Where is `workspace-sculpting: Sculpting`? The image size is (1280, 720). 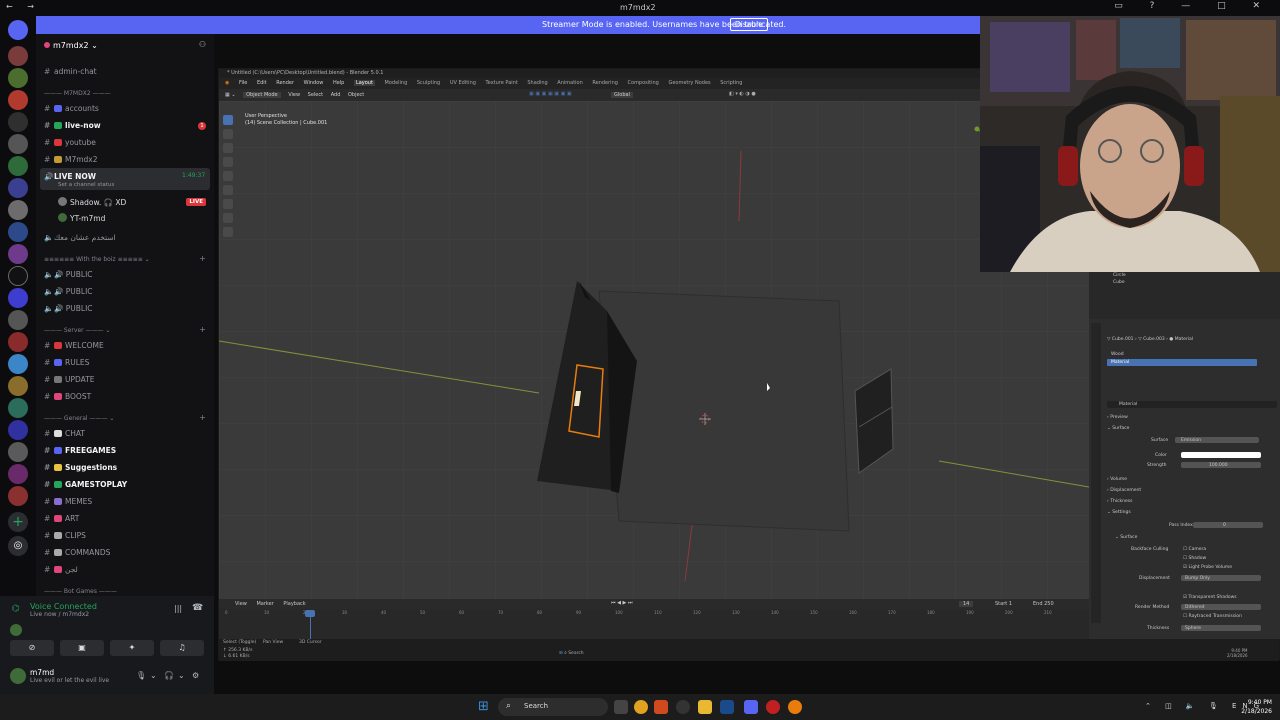
workspace-sculpting: Sculpting is located at coordinates (428, 83).